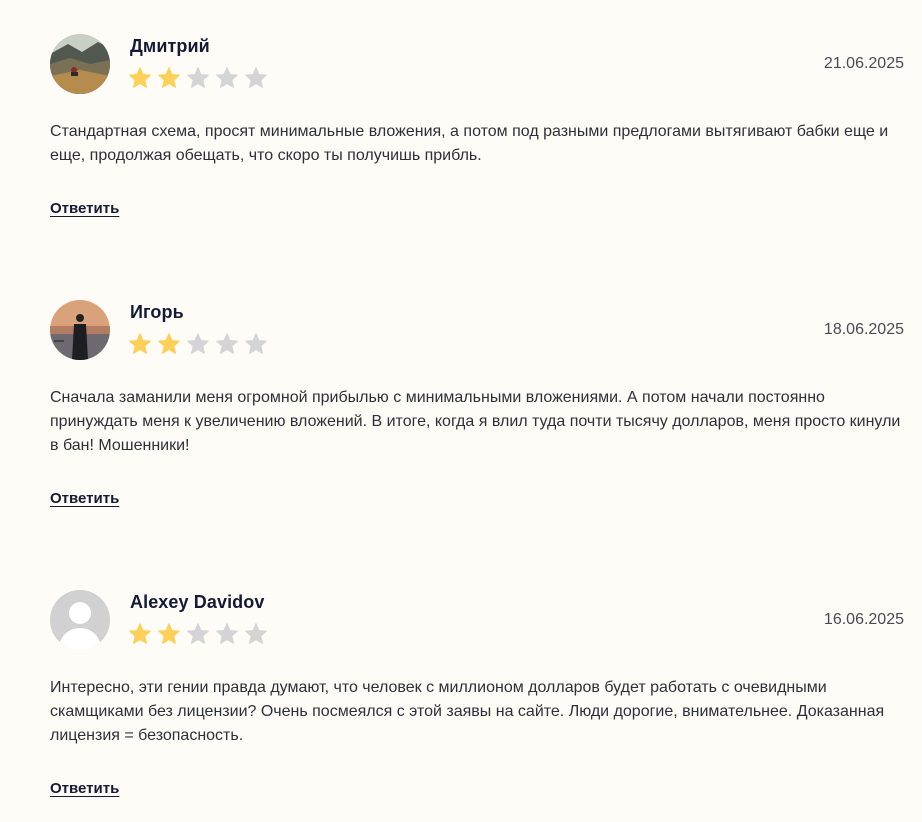 This screenshot has width=922, height=822. What do you see at coordinates (863, 329) in the screenshot?
I see `review-date: 18.06.2025` at bounding box center [863, 329].